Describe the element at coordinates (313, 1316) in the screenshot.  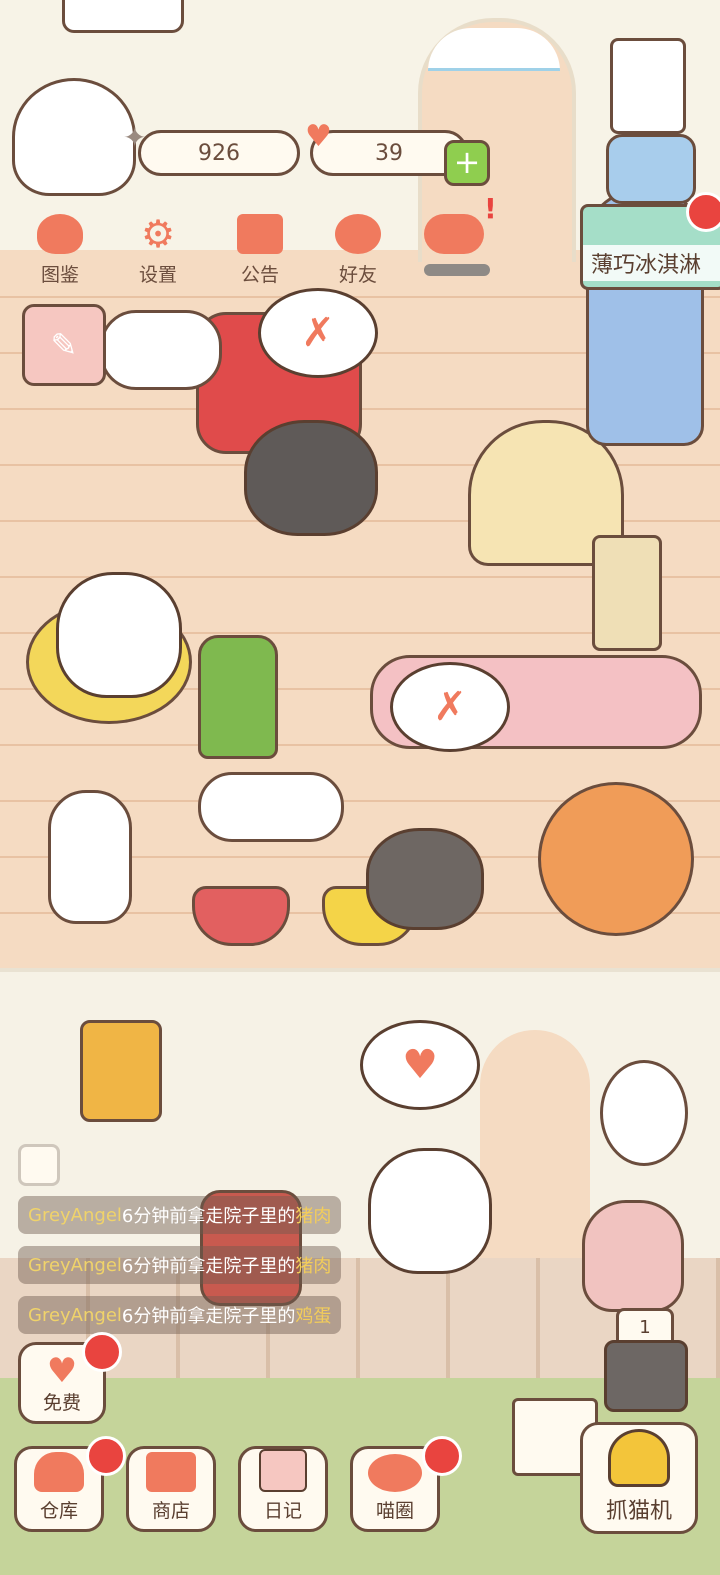
I see `feed-item-name: 鸡蛋` at that location.